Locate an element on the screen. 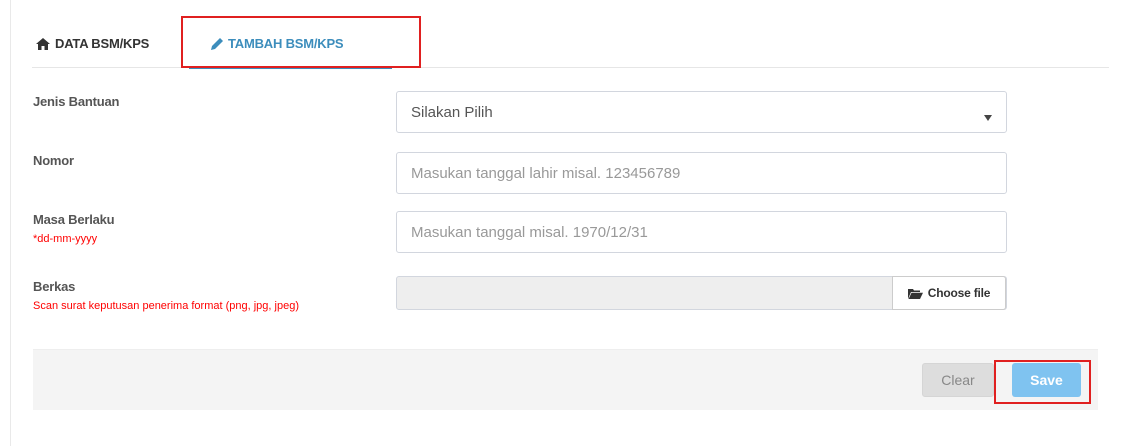 This screenshot has height=446, width=1124. nomor-input: Masukan tanggal lahir misal. 123456789 is located at coordinates (701, 173).